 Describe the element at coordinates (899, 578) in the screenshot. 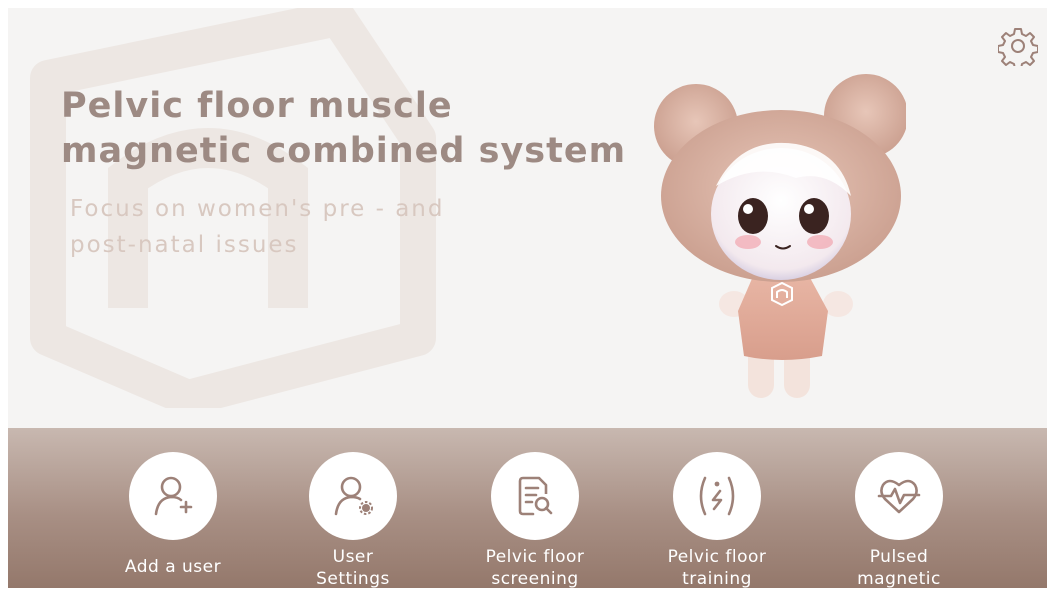

I see `menu-label-line-2: magnetic` at that location.